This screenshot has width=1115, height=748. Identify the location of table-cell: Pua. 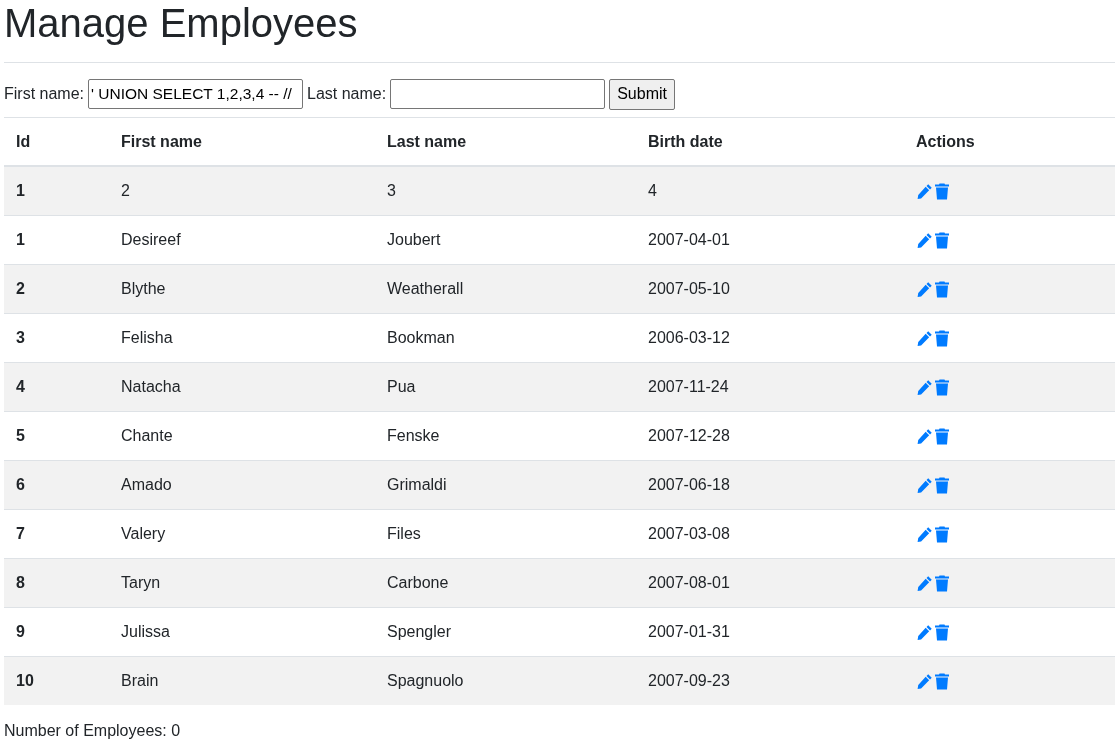
(401, 386).